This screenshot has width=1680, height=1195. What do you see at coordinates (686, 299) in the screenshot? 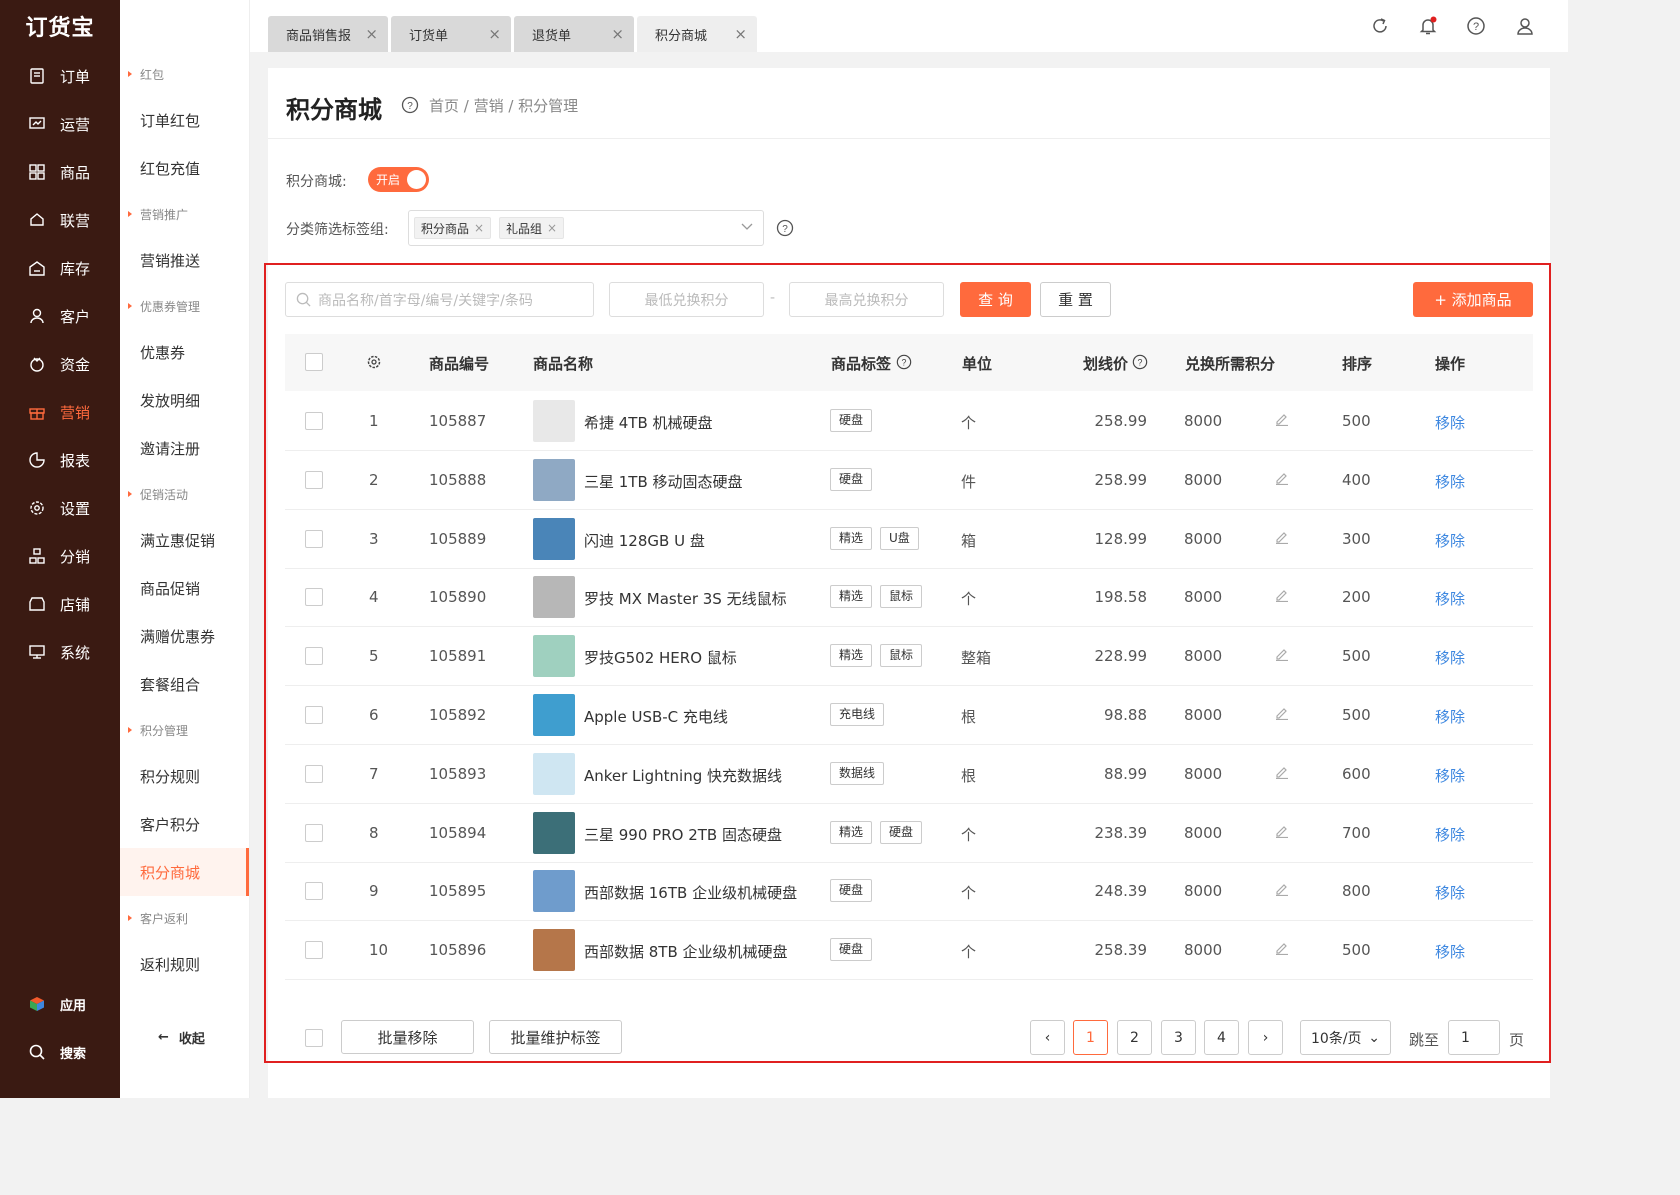
I see `min-points-input: 最低兑换积分` at bounding box center [686, 299].